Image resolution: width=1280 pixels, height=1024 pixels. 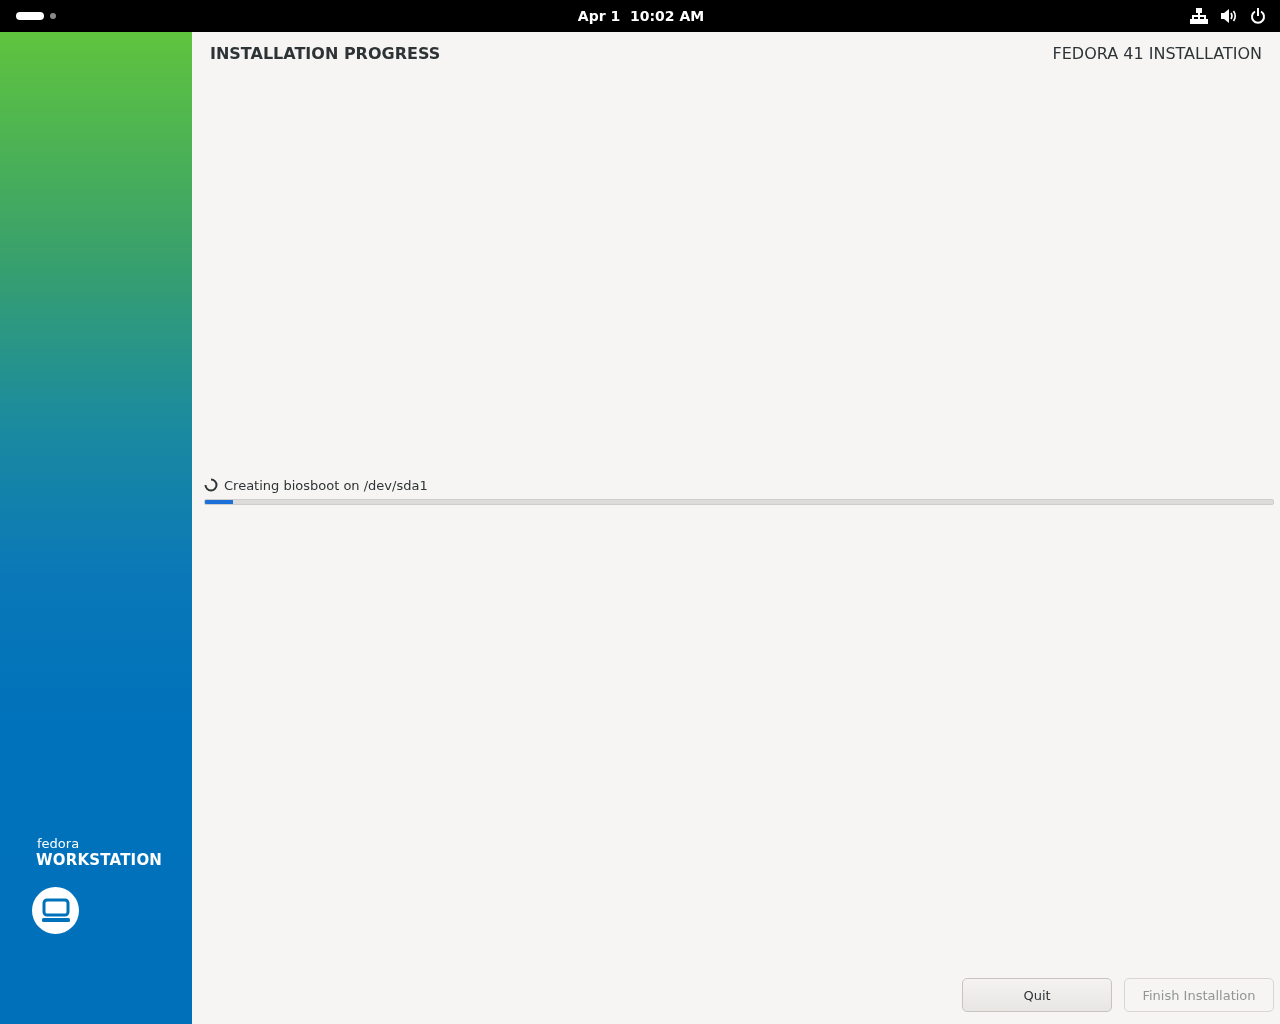 What do you see at coordinates (58, 844) in the screenshot?
I see `brand-logo-text: fedora` at bounding box center [58, 844].